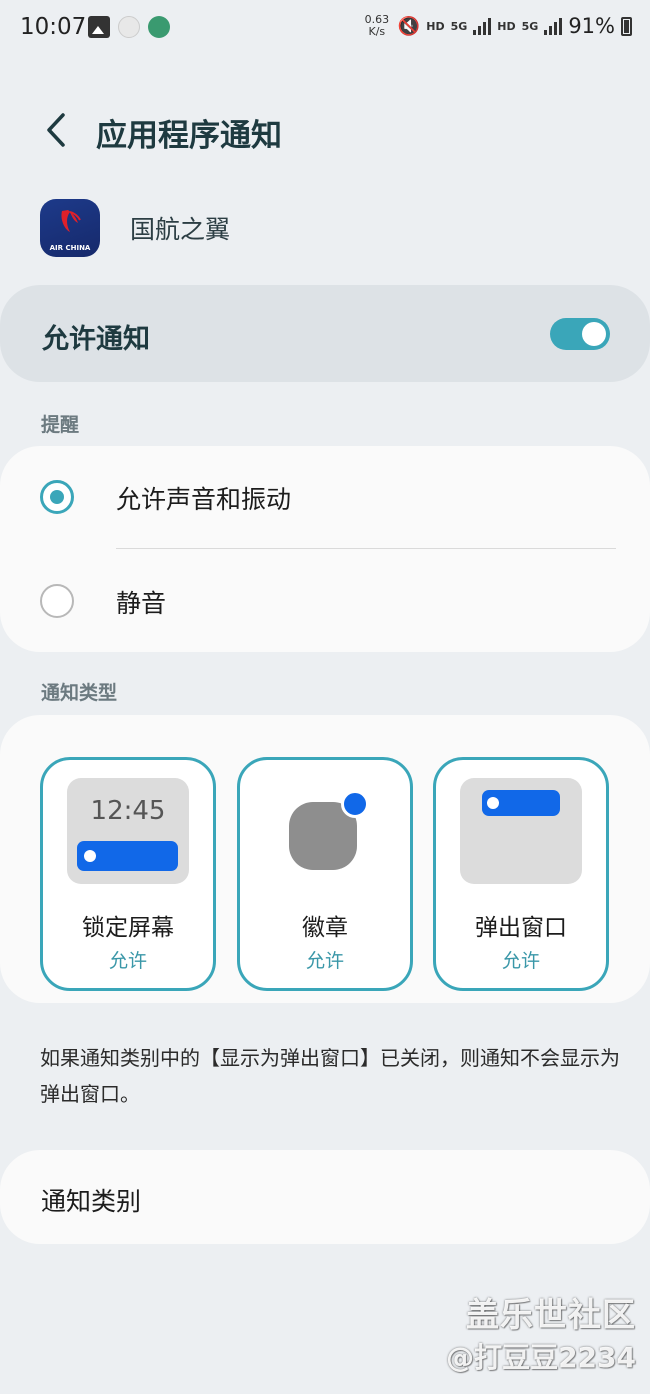 The height and width of the screenshot is (1394, 650). I want to click on radio-button-selected, so click(57, 497).